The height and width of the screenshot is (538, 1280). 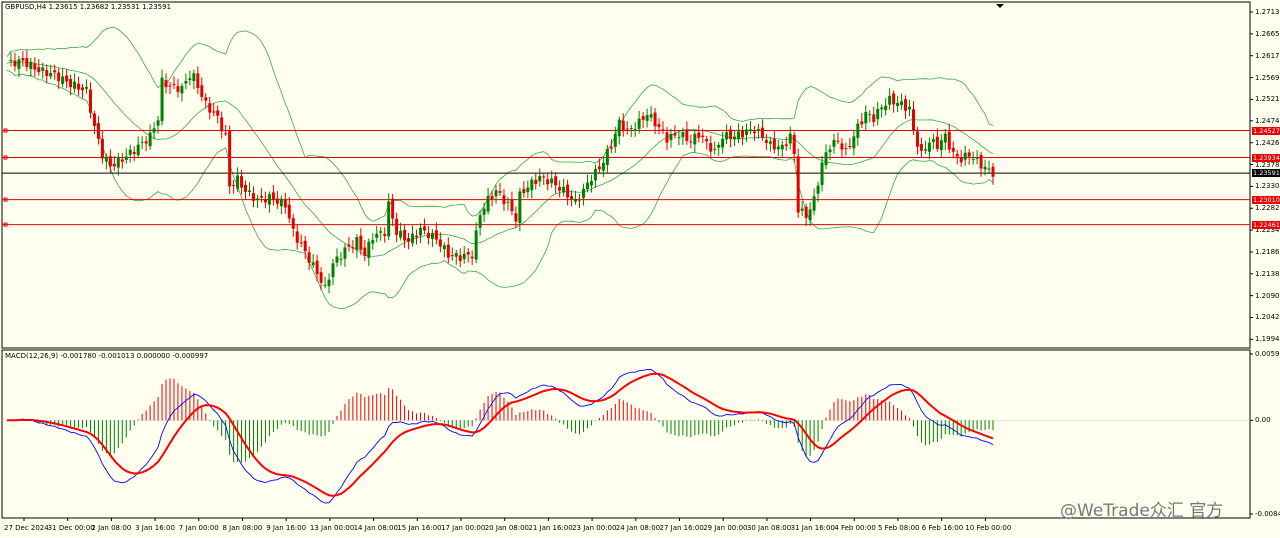 What do you see at coordinates (111, 528) in the screenshot?
I see `time-tick-label: 2 Jan 08:00` at bounding box center [111, 528].